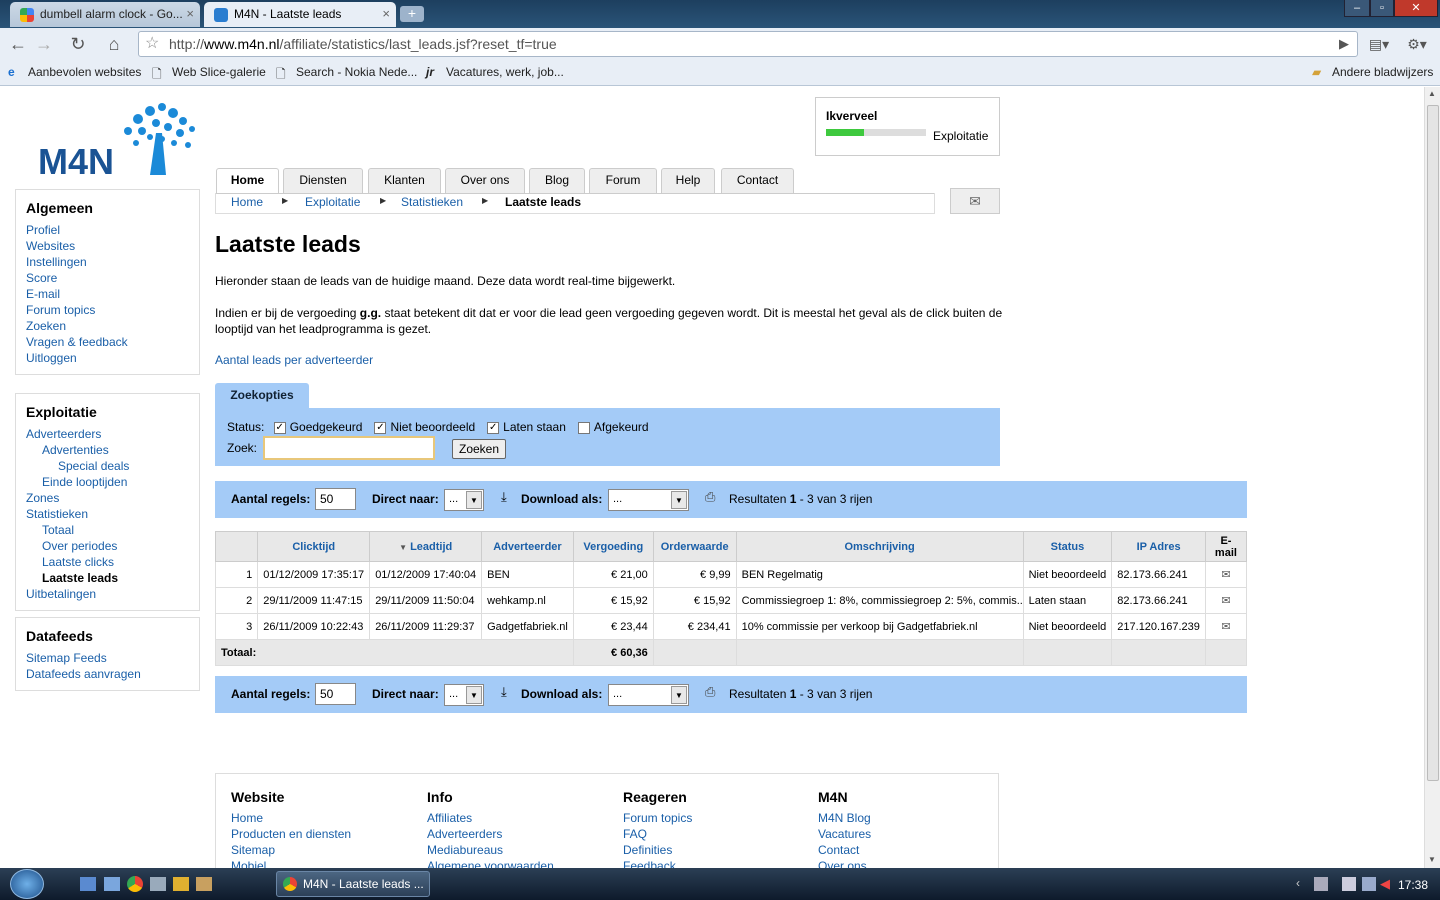 This screenshot has width=1440, height=900. Describe the element at coordinates (1385, 884) in the screenshot. I see `volume-muted-icon: ◀` at that location.